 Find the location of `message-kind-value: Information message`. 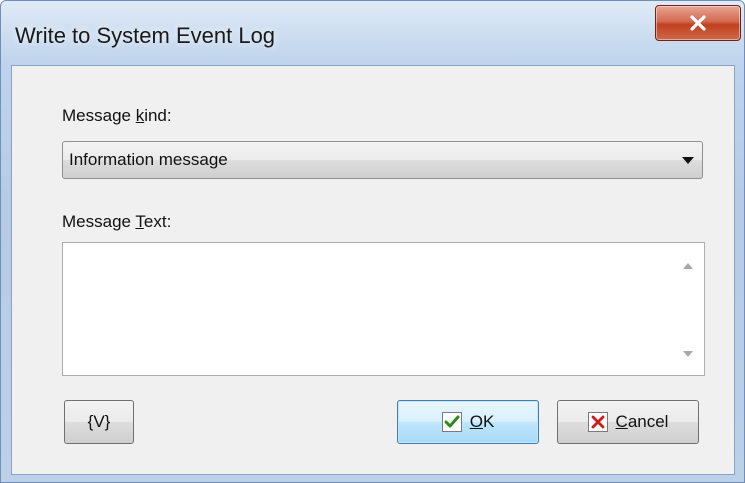

message-kind-value: Information message is located at coordinates (148, 159).